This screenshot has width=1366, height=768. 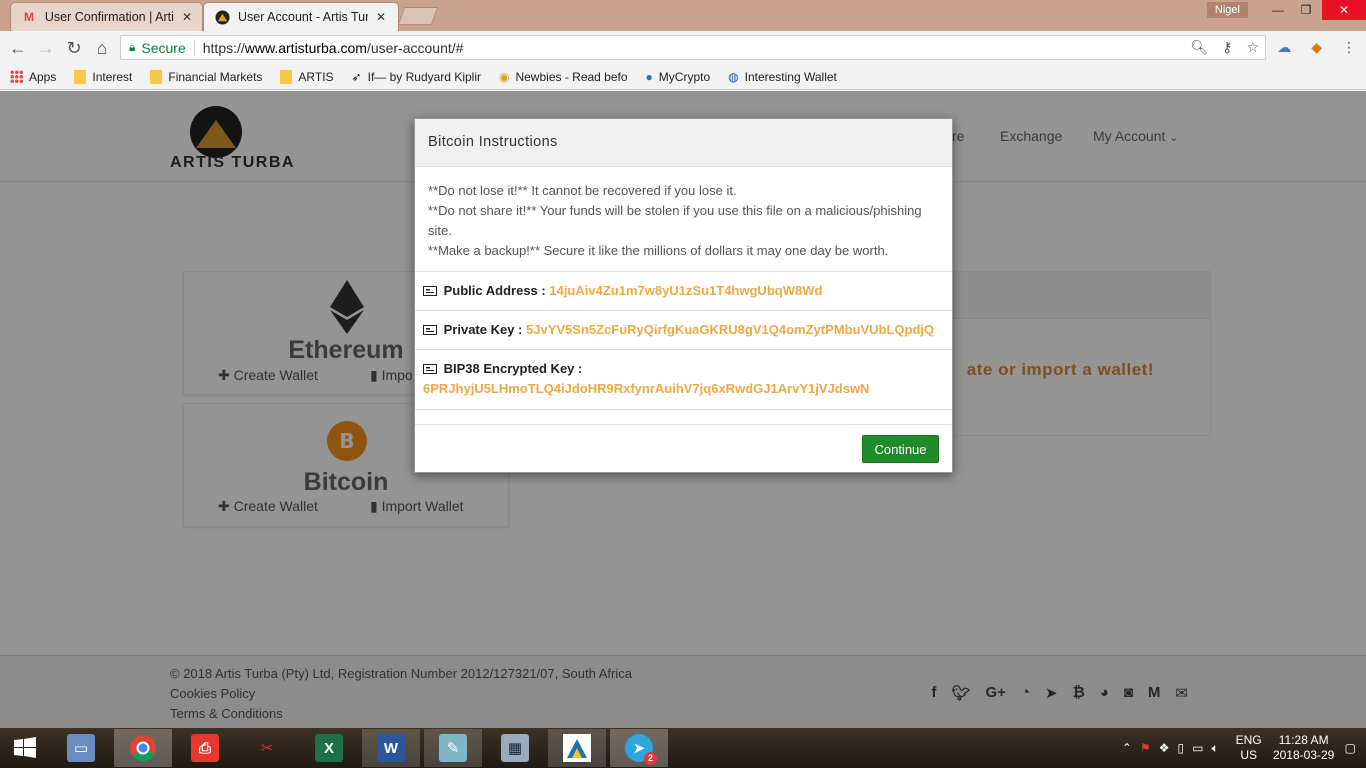 I want to click on public-address-value: 14juAiv4Zu1m7w8yU1zSu1T4hwgUbqW8Wd, so click(x=685, y=290).